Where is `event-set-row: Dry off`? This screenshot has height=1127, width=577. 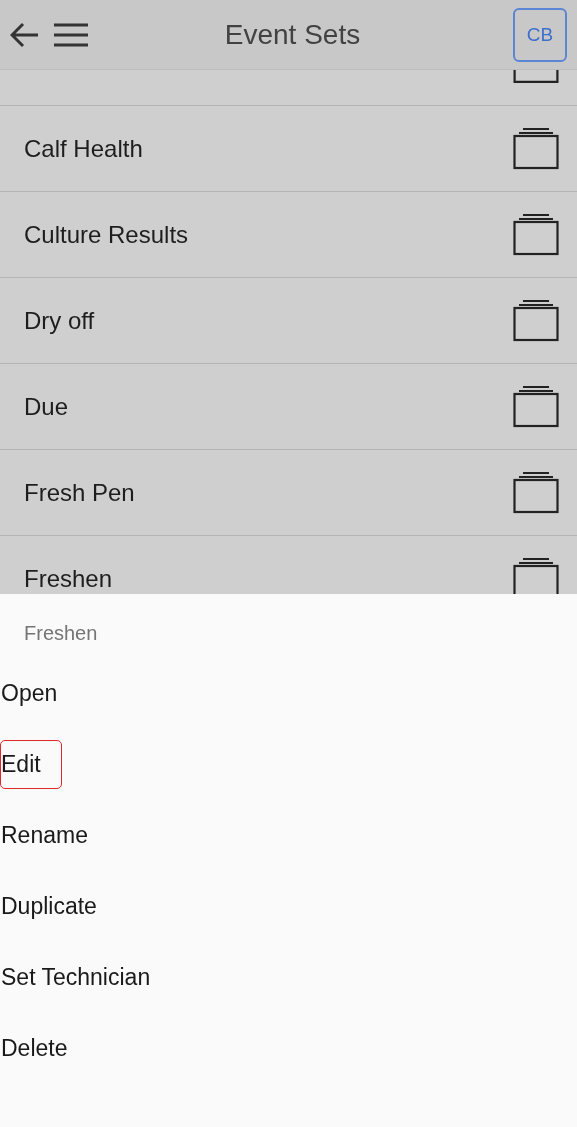
event-set-row: Dry off is located at coordinates (288, 321).